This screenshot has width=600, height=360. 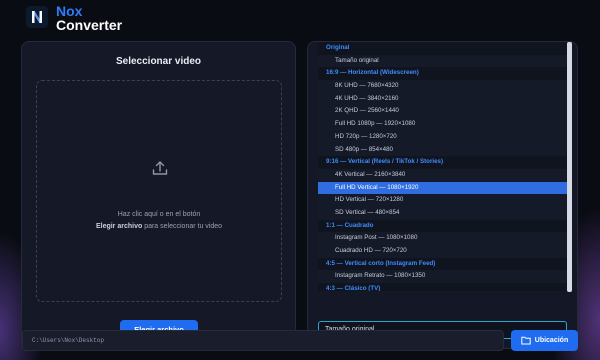 What do you see at coordinates (442, 200) in the screenshot?
I see `resolution-option: HD Vertical — 720×1280` at bounding box center [442, 200].